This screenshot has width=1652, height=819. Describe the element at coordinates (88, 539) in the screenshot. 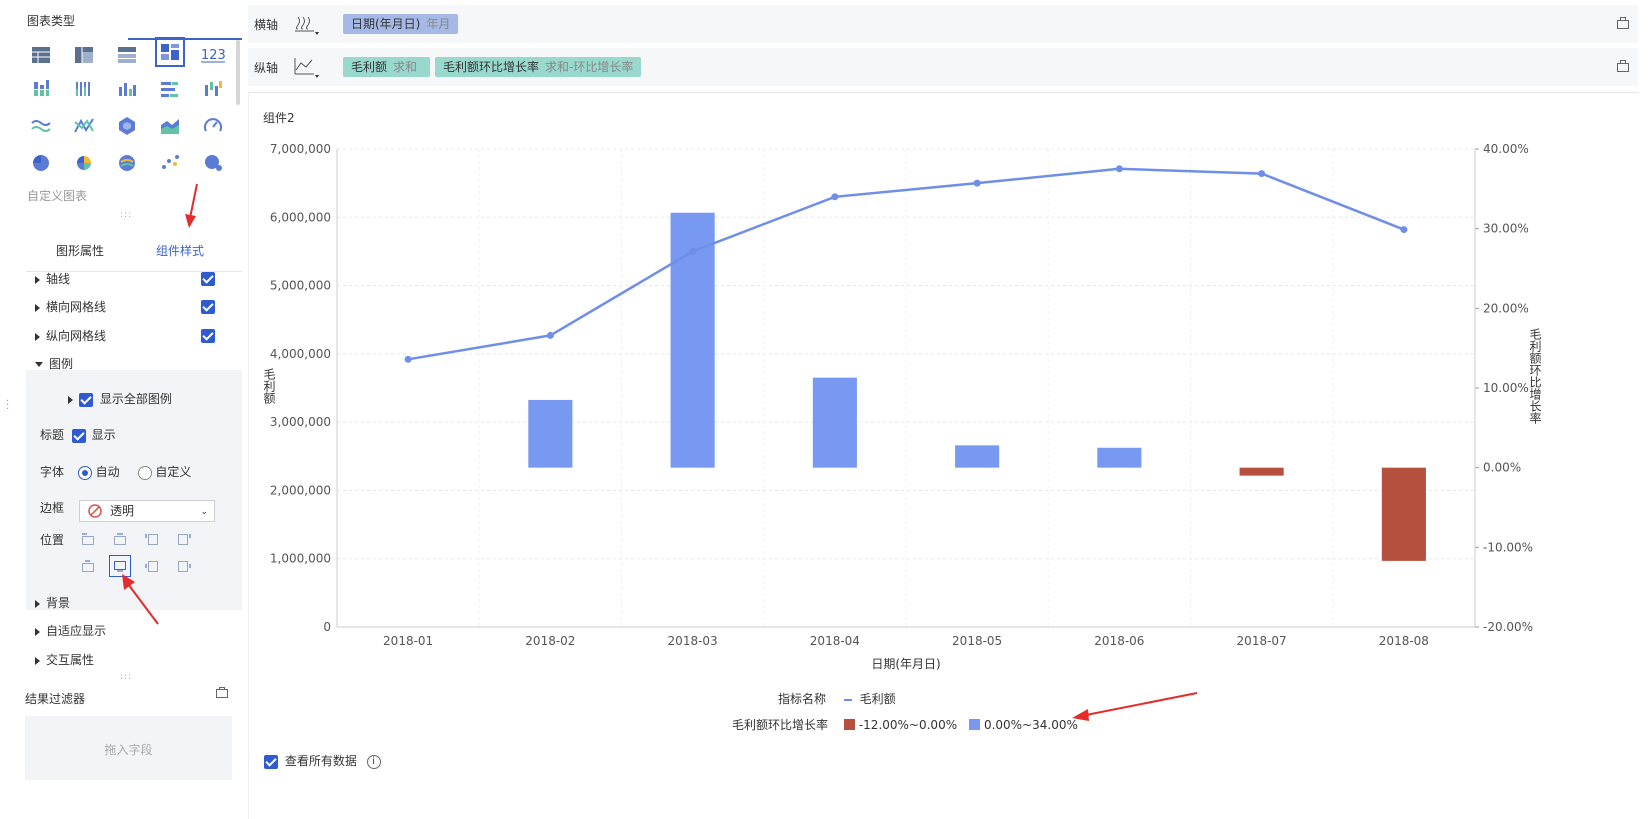

I see `position-top-left-icon` at that location.